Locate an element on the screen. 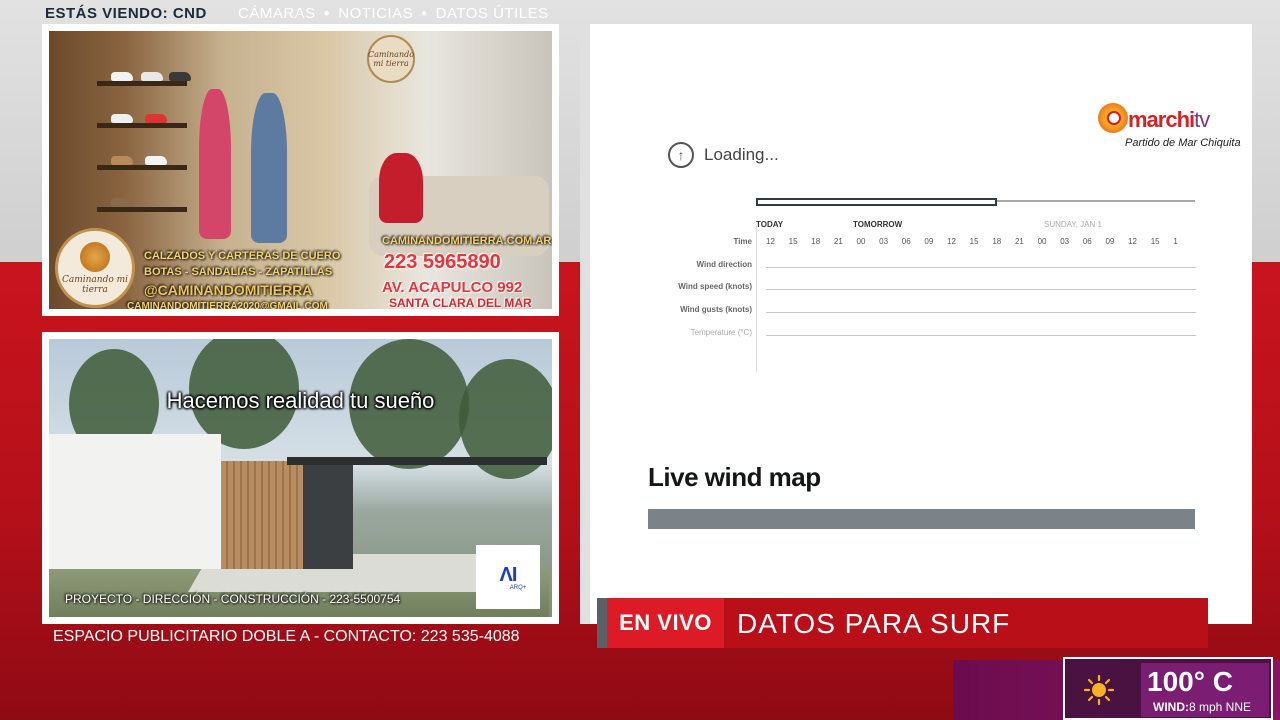 Image resolution: width=1280 pixels, height=720 pixels. store-handle: @CAMINANDOMITIERRA is located at coordinates (228, 290).